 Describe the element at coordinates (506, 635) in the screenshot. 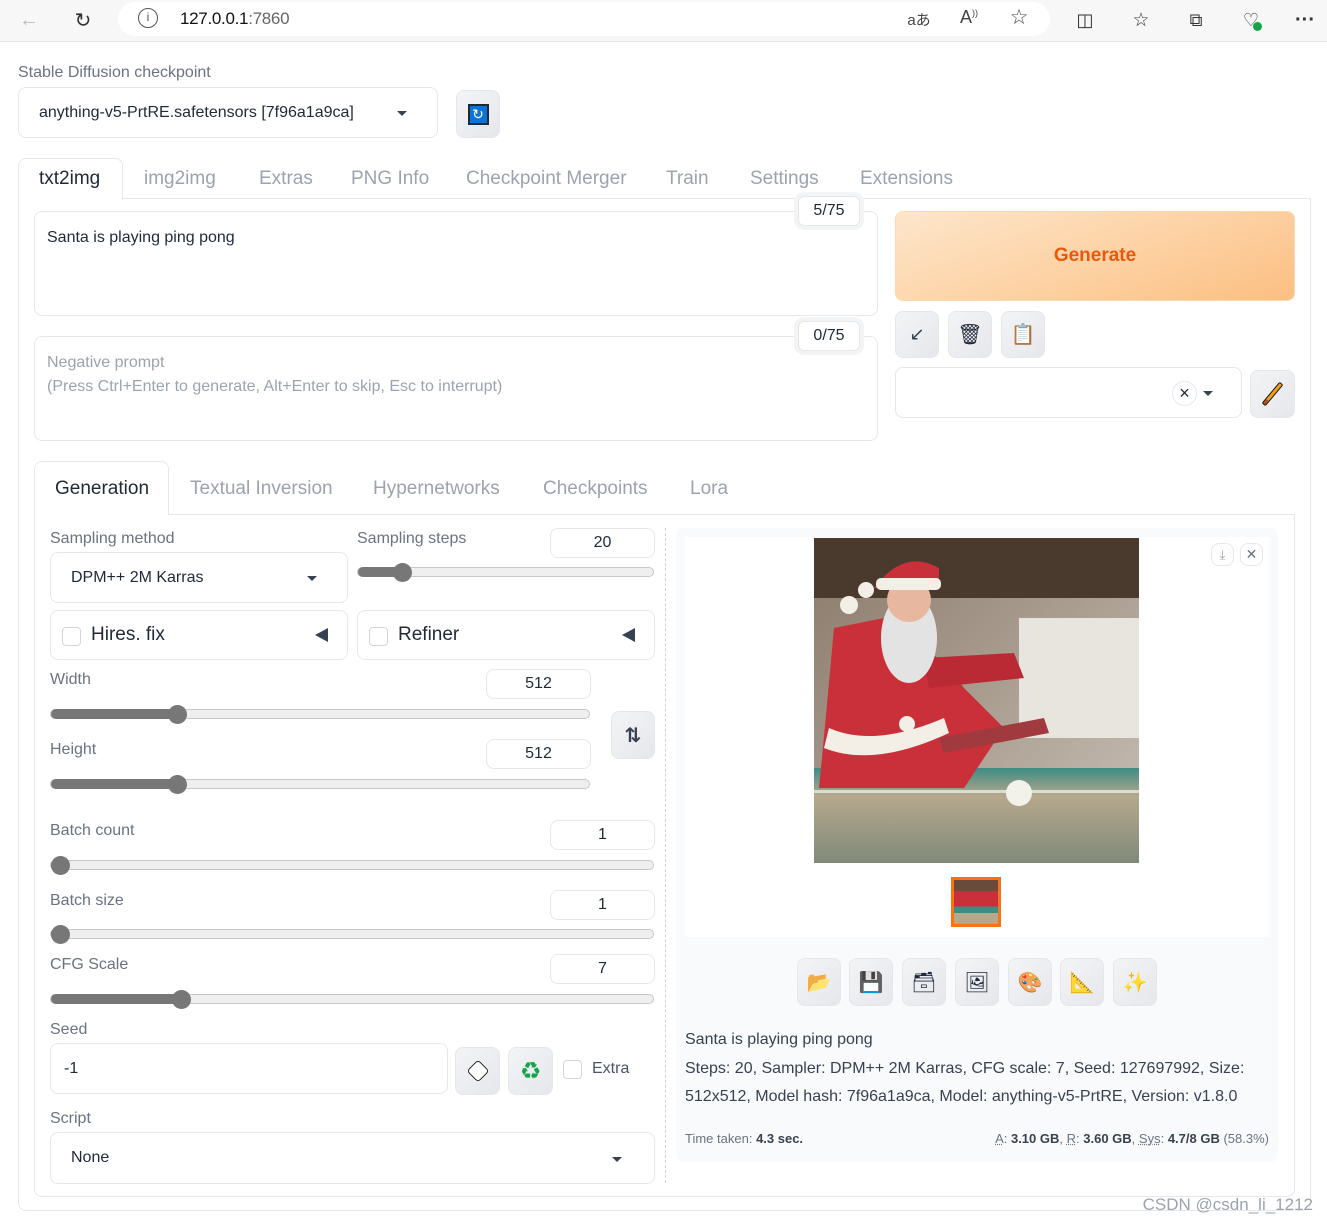

I see `refiner-accordion: Refiner` at that location.